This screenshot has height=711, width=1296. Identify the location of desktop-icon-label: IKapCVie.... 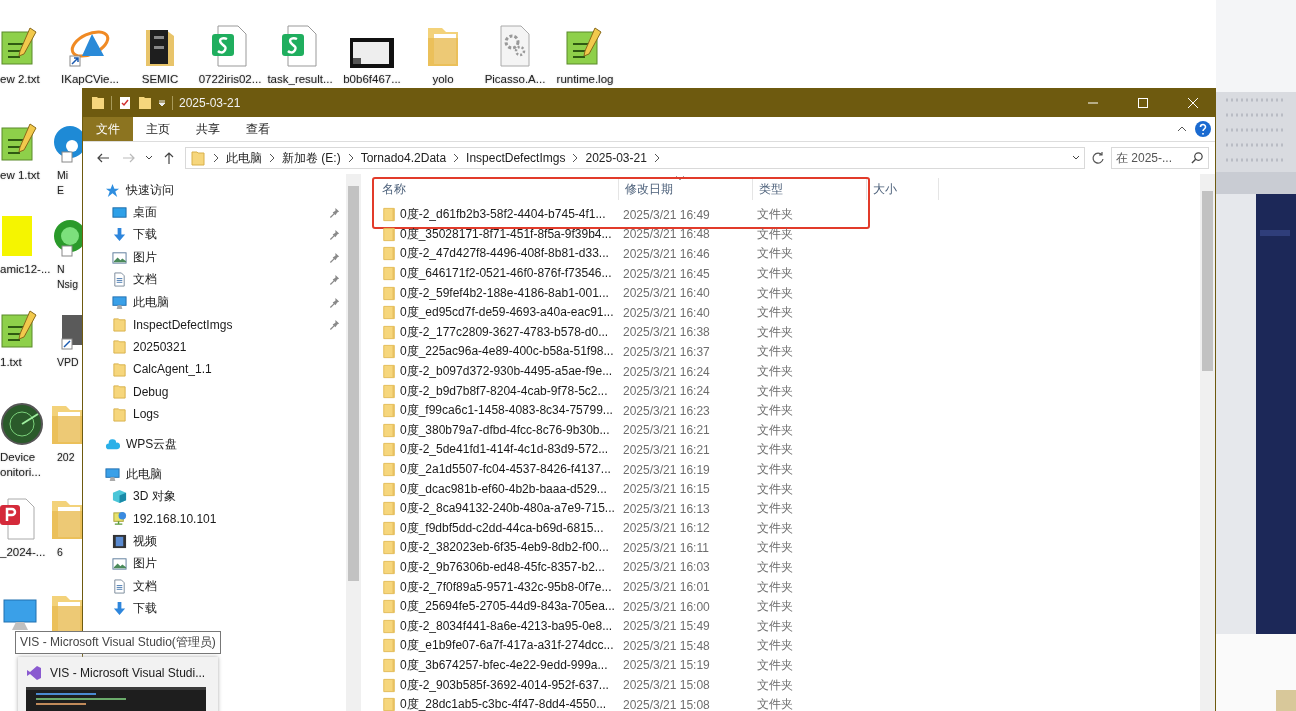
(90, 79).